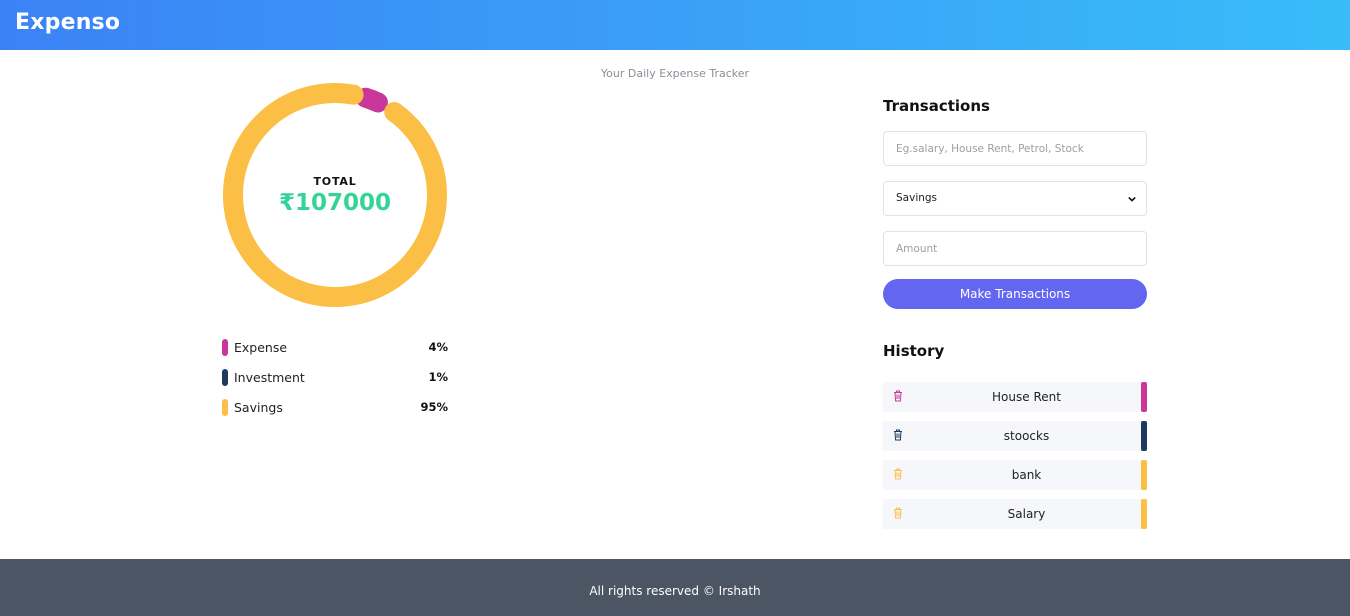 The width and height of the screenshot is (1350, 616). What do you see at coordinates (258, 407) in the screenshot?
I see `legend-label: Savings` at bounding box center [258, 407].